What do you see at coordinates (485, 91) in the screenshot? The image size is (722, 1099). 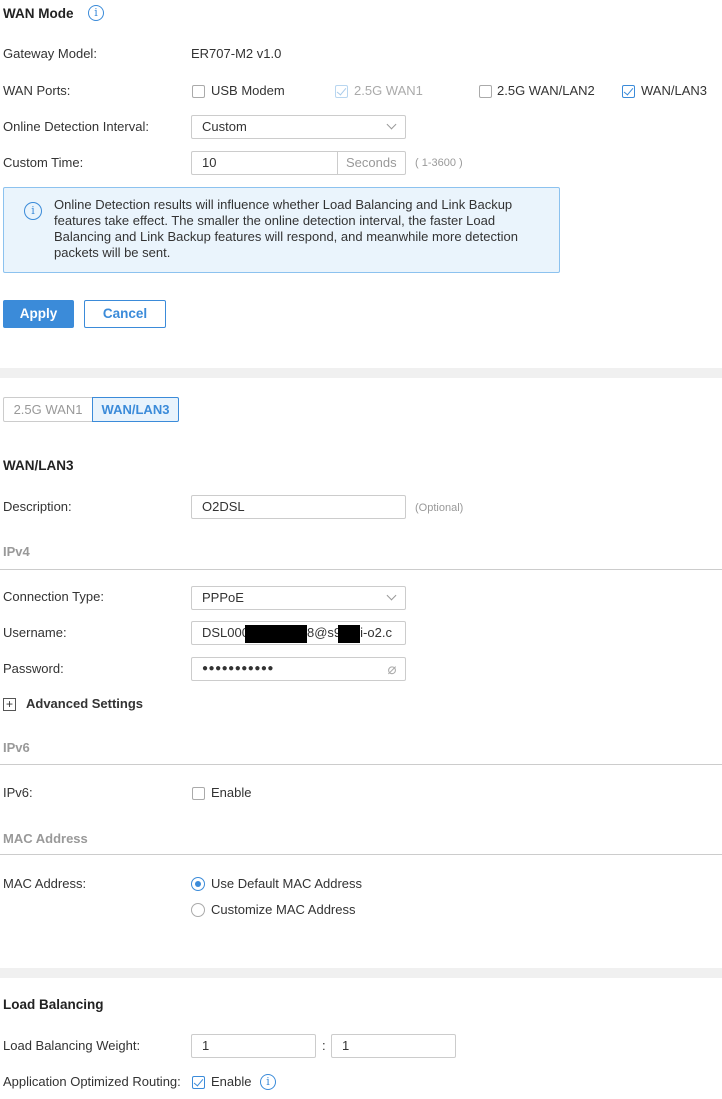 I see `wan-lan2-checkbox` at bounding box center [485, 91].